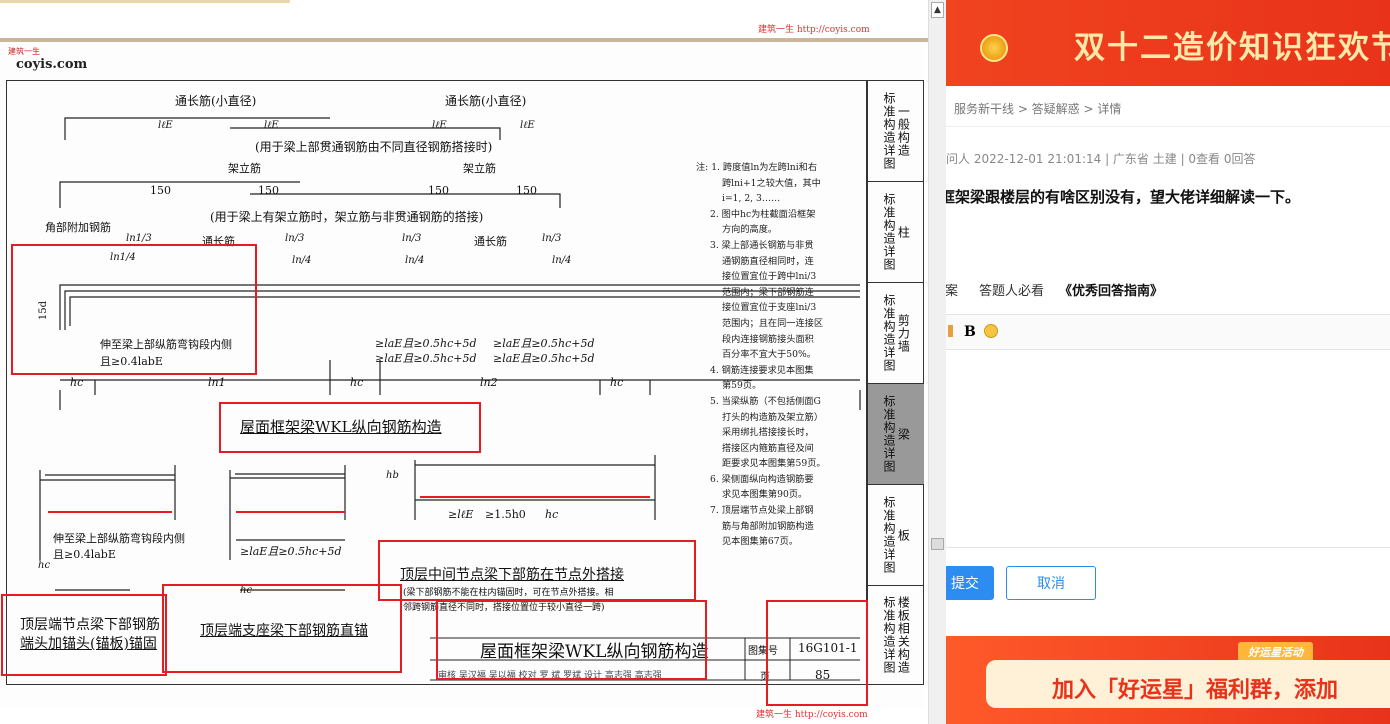 The width and height of the screenshot is (1390, 724). What do you see at coordinates (78, 227) in the screenshot?
I see `label-corner-rebar: 角部附加钢筋` at bounding box center [78, 227].